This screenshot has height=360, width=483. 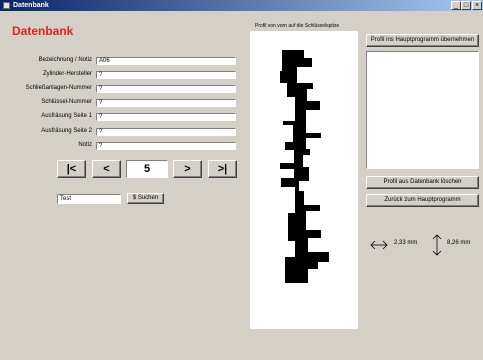 What do you see at coordinates (166, 61) in the screenshot?
I see `designation-field: A06` at bounding box center [166, 61].